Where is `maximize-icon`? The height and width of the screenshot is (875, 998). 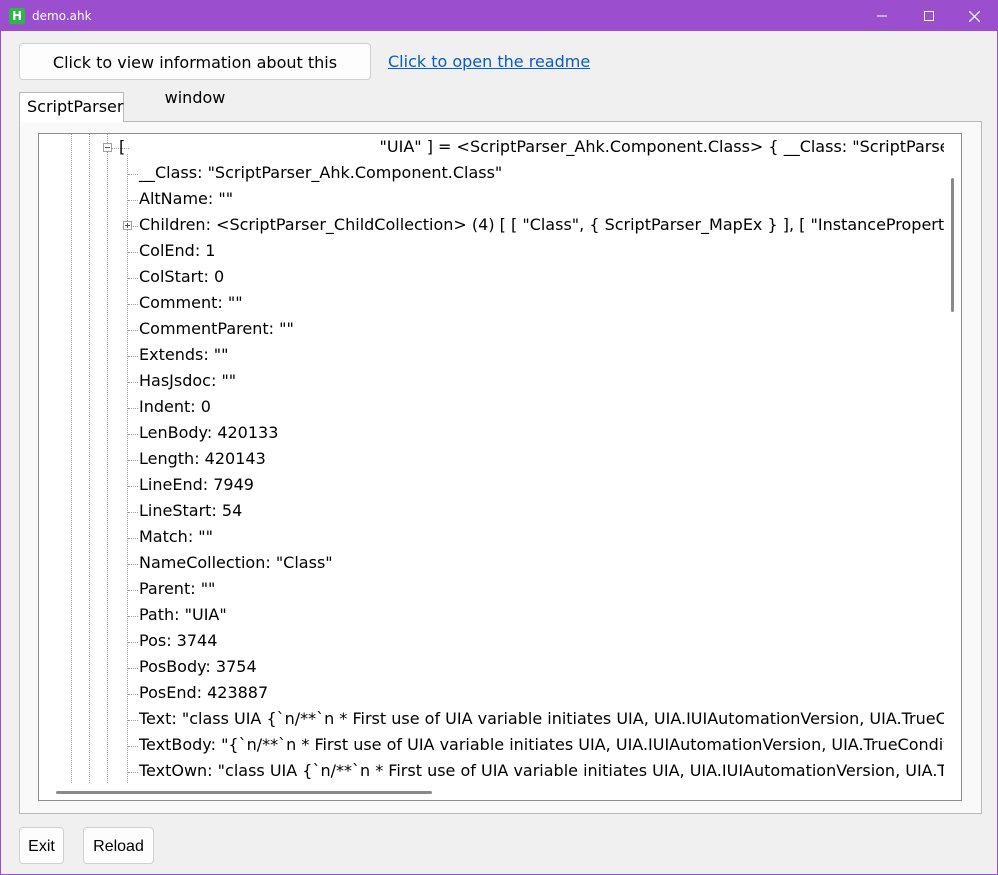 maximize-icon is located at coordinates (929, 16).